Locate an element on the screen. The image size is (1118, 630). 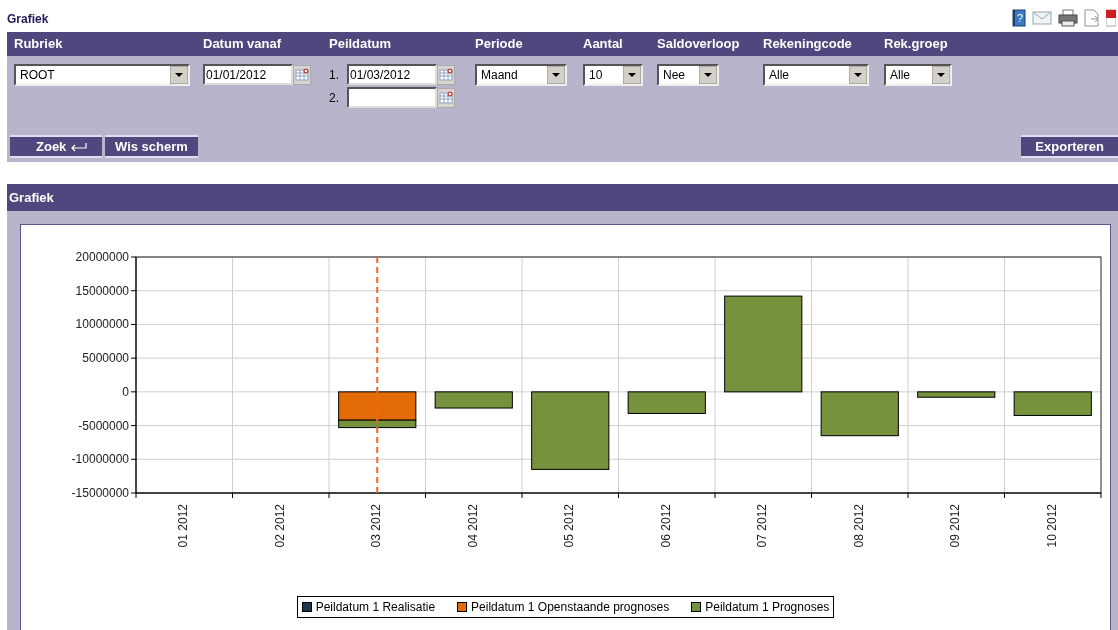
printer-icon is located at coordinates (1068, 18).